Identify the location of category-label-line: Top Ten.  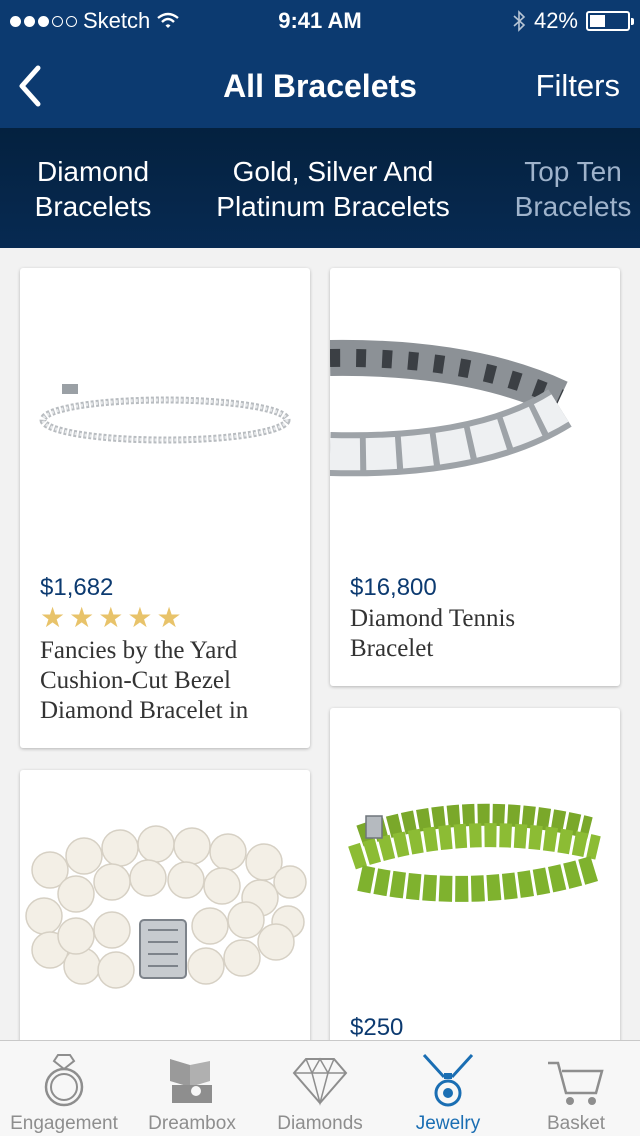
(573, 171).